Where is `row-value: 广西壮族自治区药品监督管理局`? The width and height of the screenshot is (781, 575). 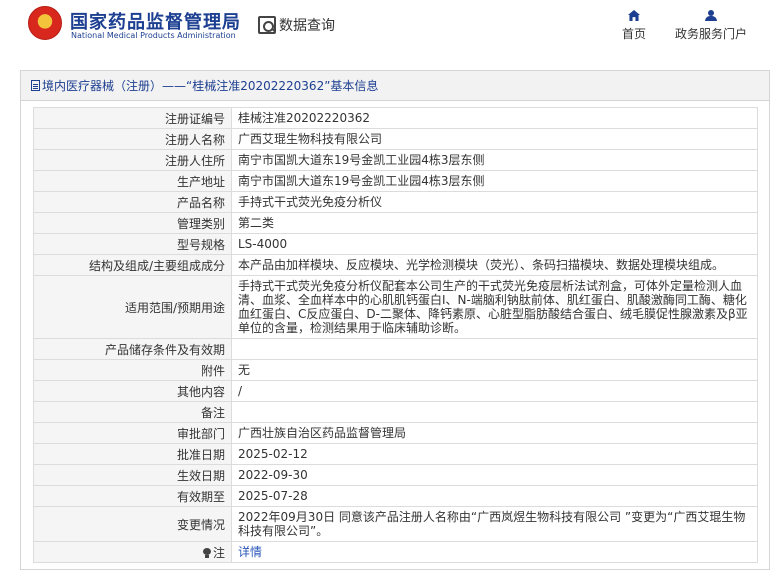 row-value: 广西壮族自治区药品监督管理局 is located at coordinates (494, 433).